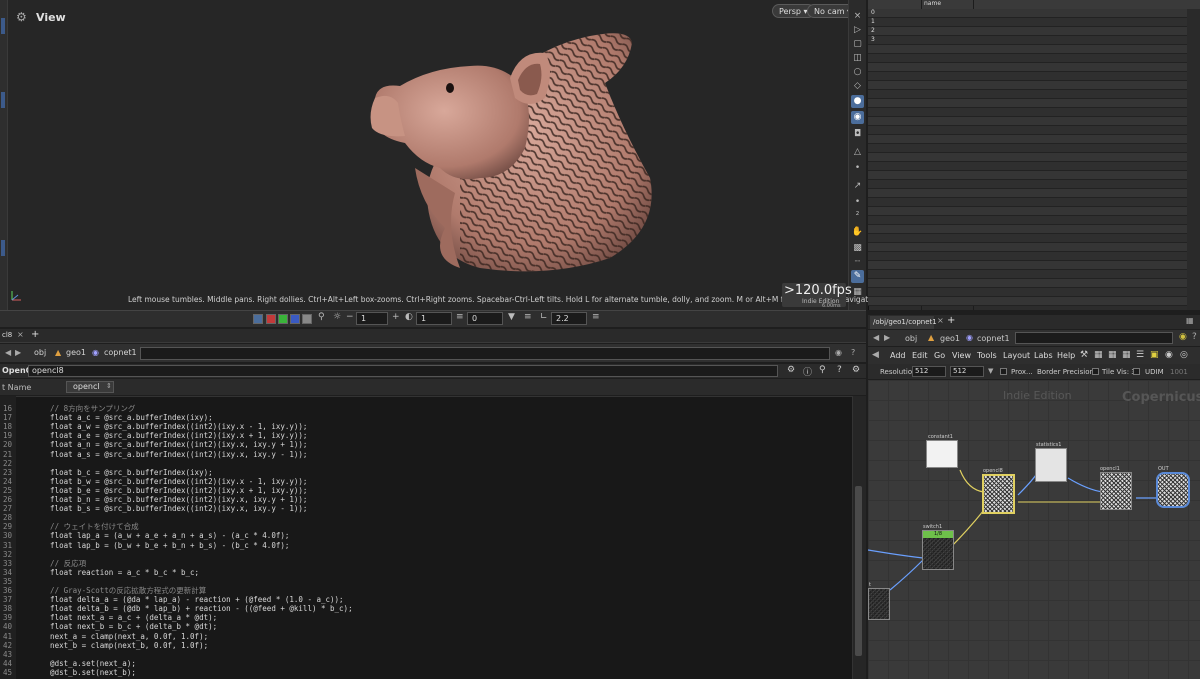  I want to click on network-breadcrumb-copnet1: copnet1, so click(993, 338).